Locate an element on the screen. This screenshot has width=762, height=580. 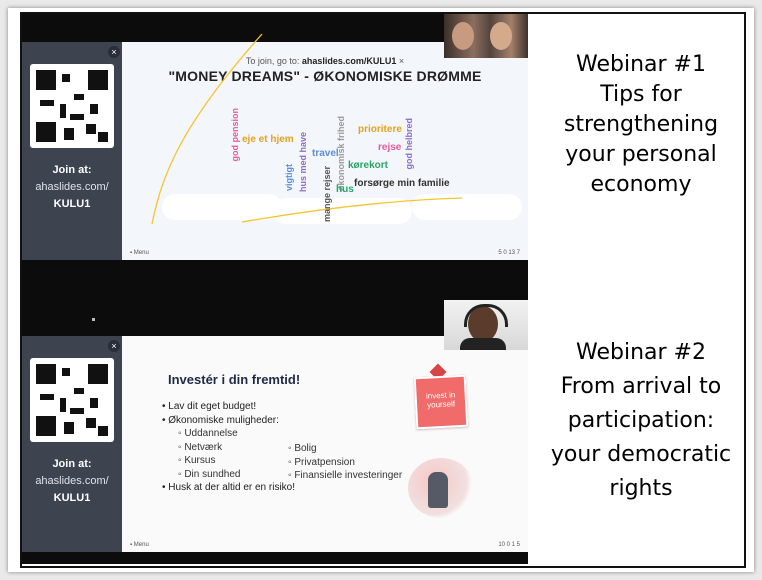
list-item: • Husk at der altid er en risiko! is located at coordinates (228, 487).